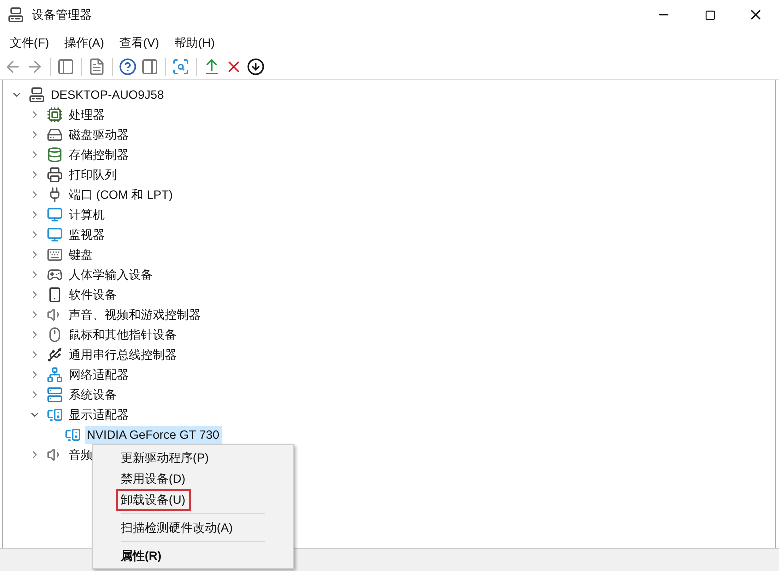 The width and height of the screenshot is (779, 571). I want to click on keyboard-icon, so click(55, 255).